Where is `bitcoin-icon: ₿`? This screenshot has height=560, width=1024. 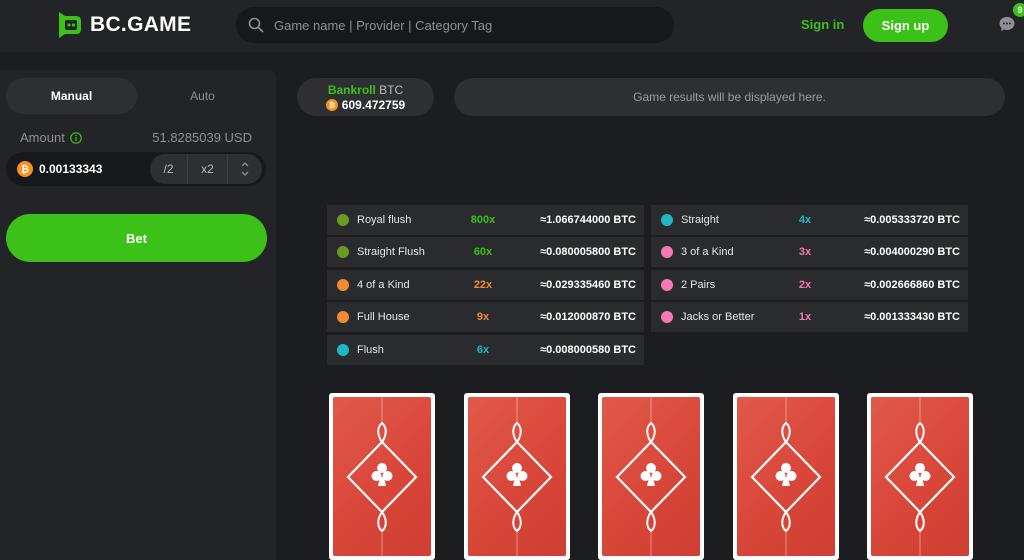
bitcoin-icon: ₿ is located at coordinates (331, 105).